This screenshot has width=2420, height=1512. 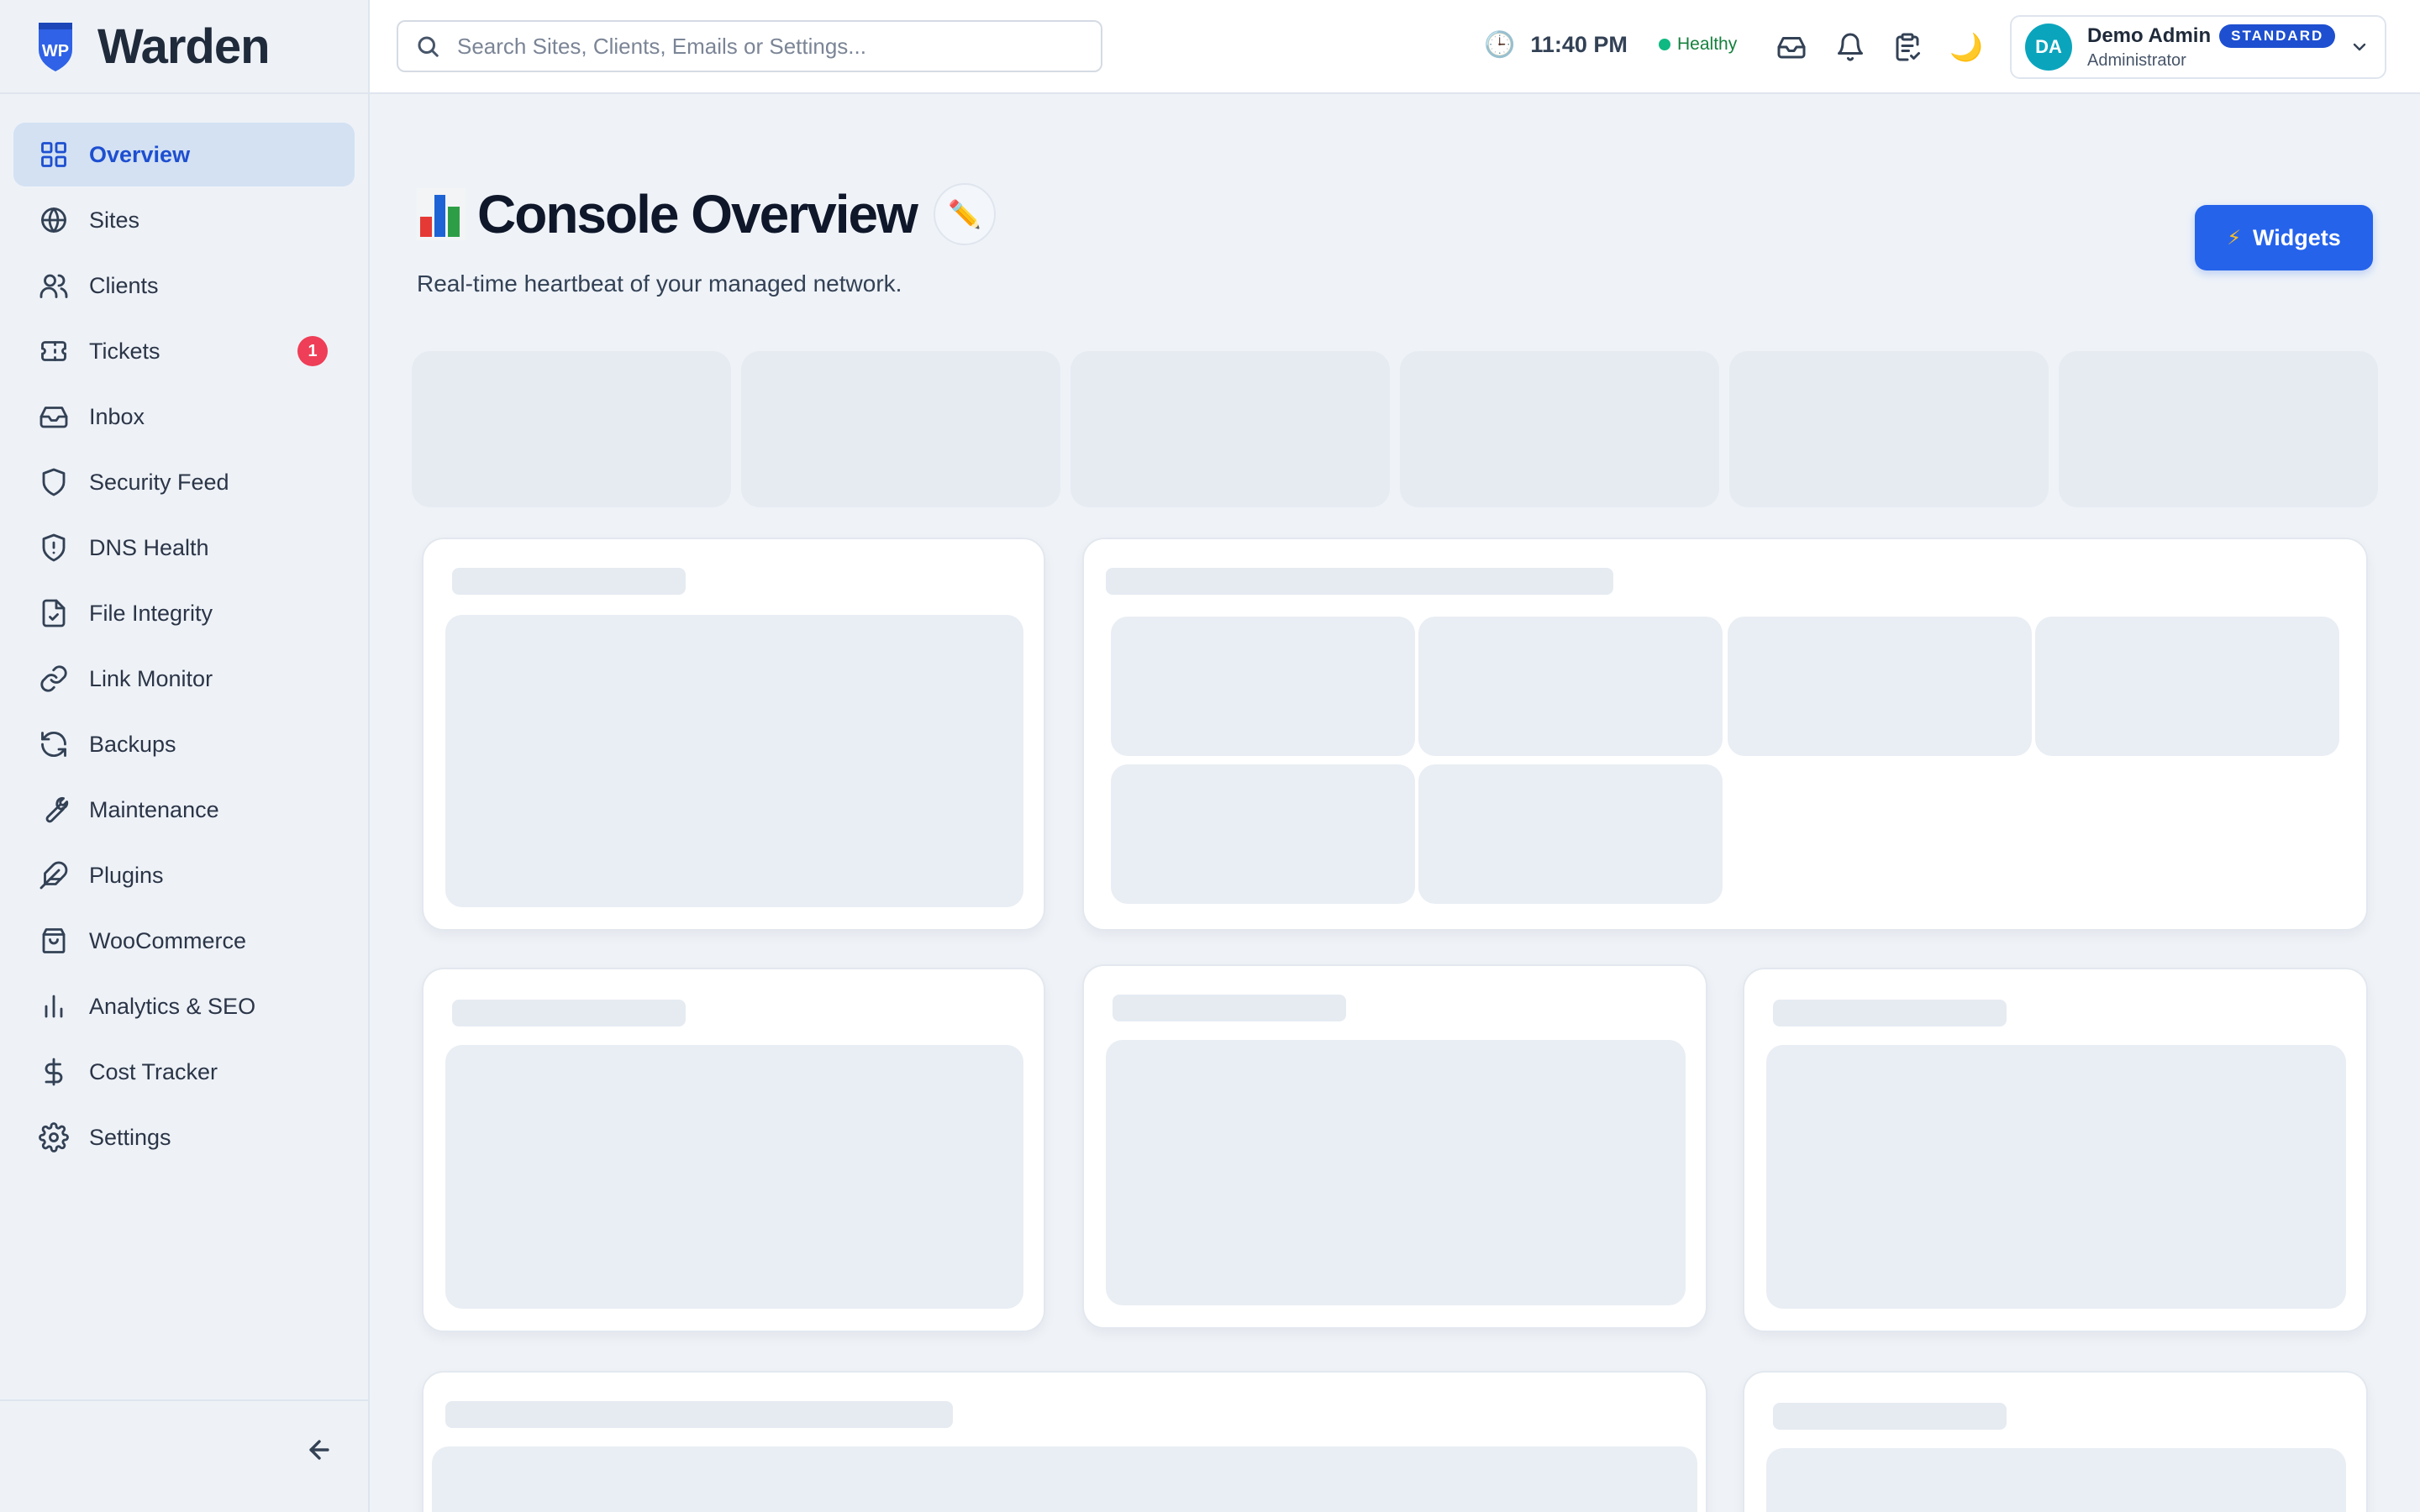 What do you see at coordinates (2297, 237) in the screenshot?
I see `widgets-button-label: Widgets` at bounding box center [2297, 237].